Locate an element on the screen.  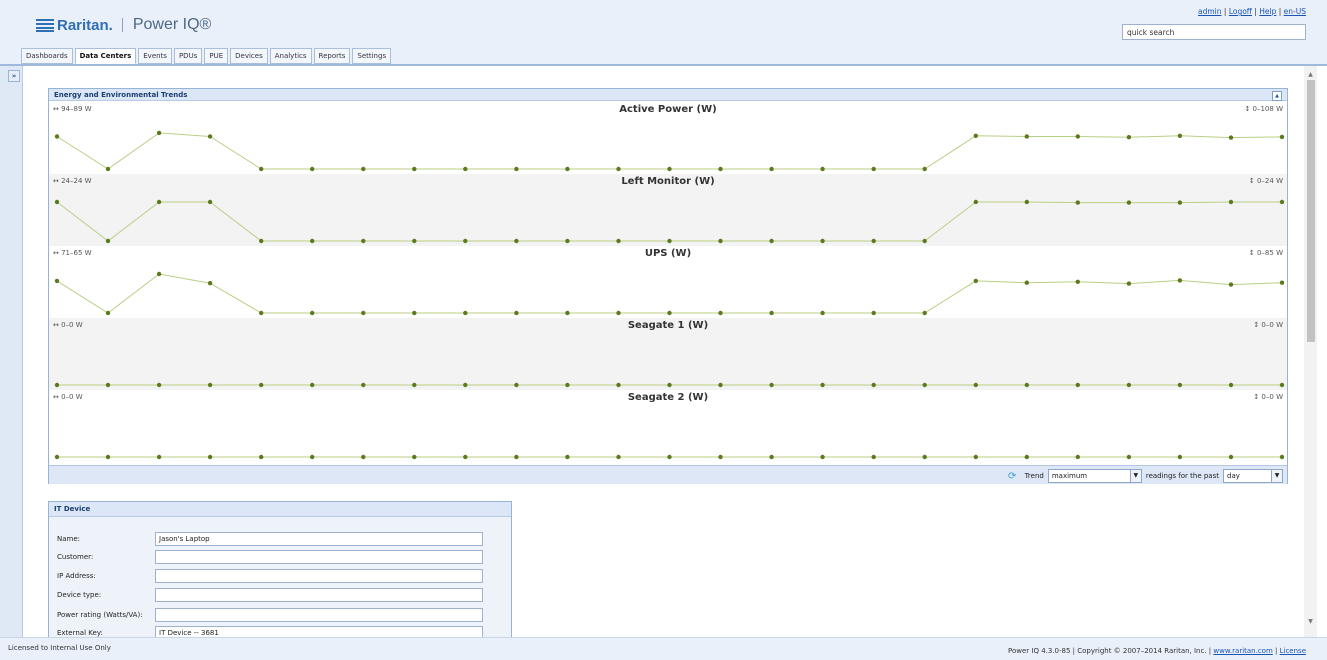
logoff-link: Logoff is located at coordinates (1240, 11).